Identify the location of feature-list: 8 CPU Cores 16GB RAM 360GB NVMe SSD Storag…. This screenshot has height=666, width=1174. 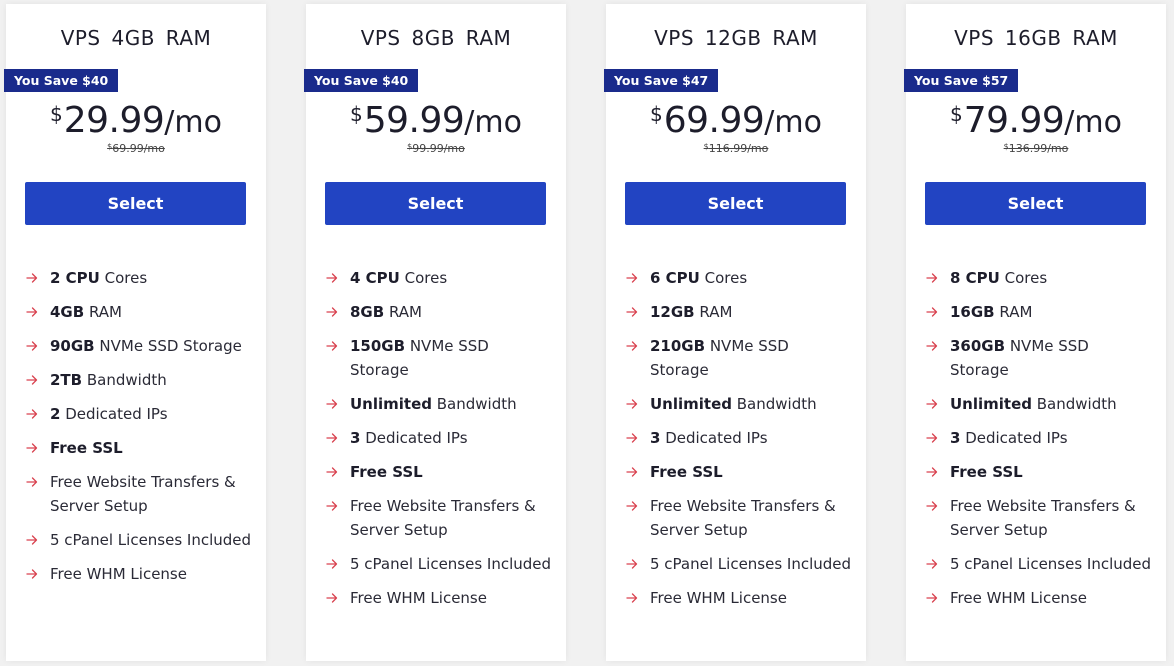
(1036, 443).